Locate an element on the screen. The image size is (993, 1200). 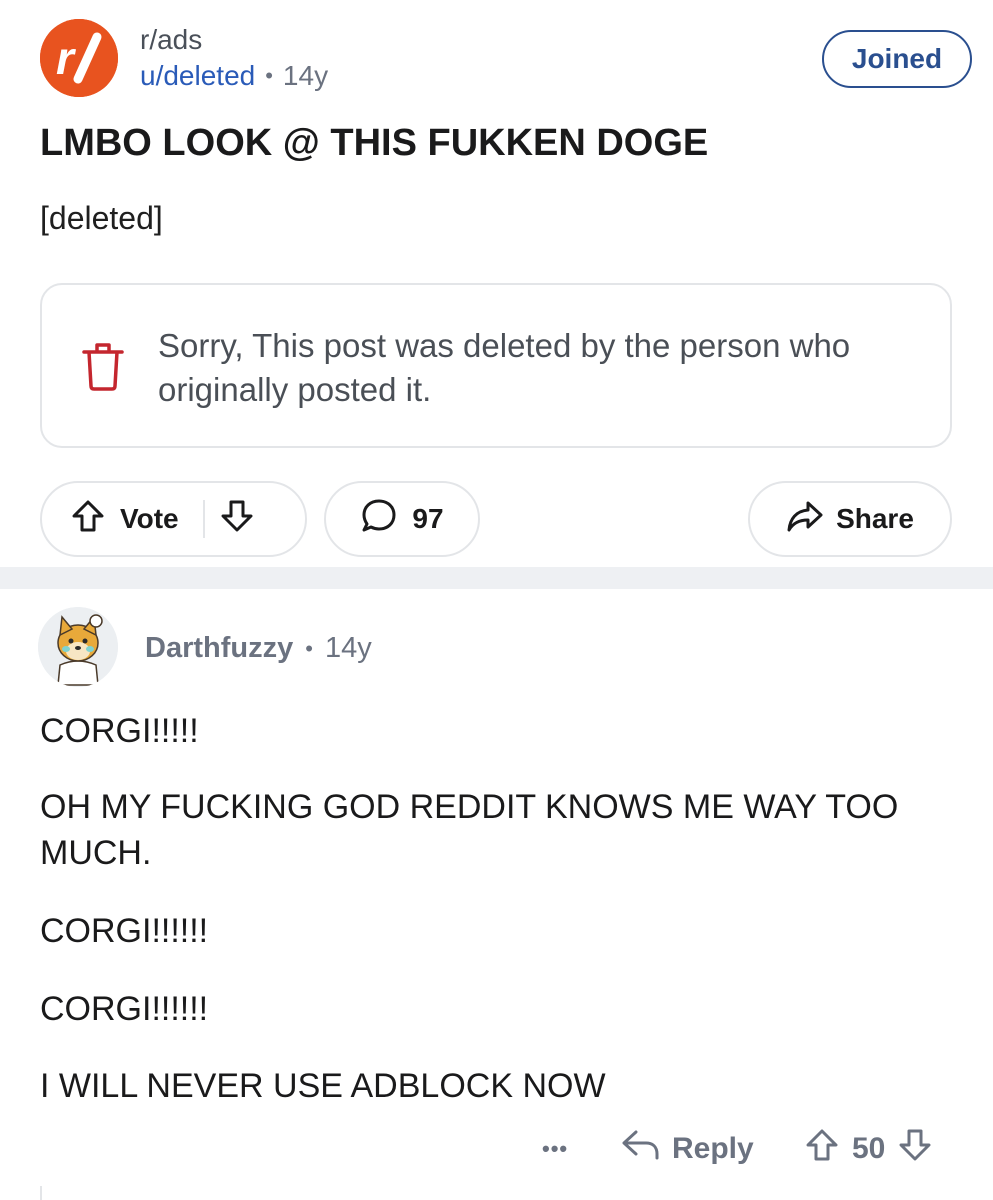
reddit-r-slash-icon: r is located at coordinates (79, 58).